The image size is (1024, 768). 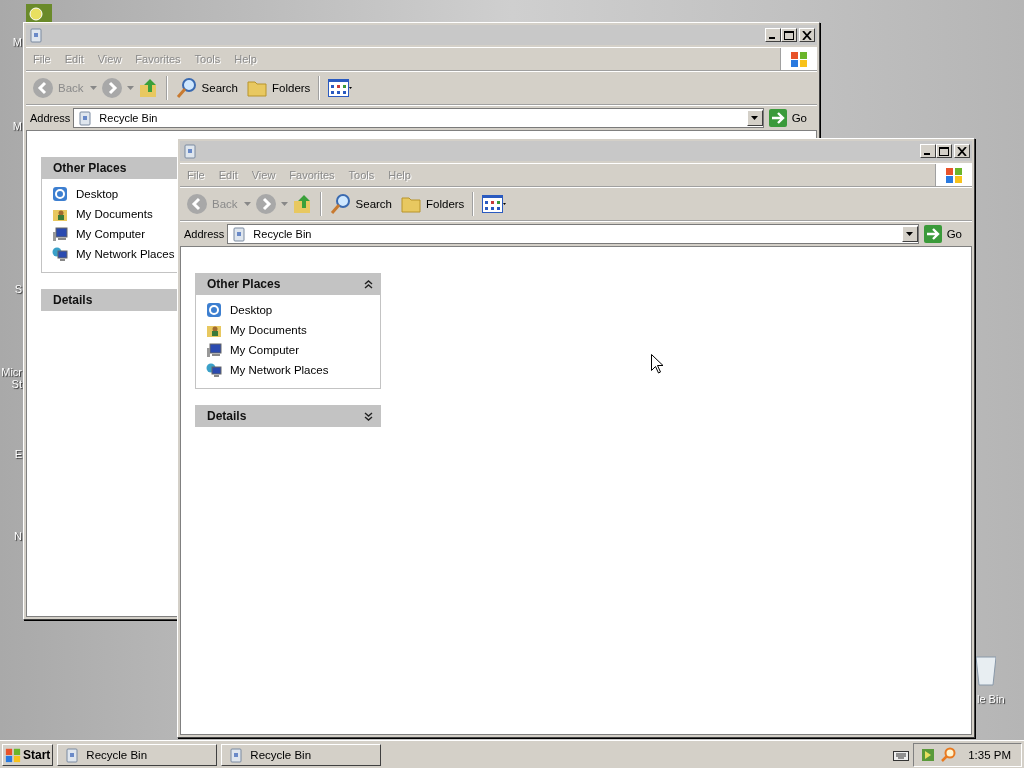 What do you see at coordinates (28, 754) in the screenshot?
I see `start-button: Start` at bounding box center [28, 754].